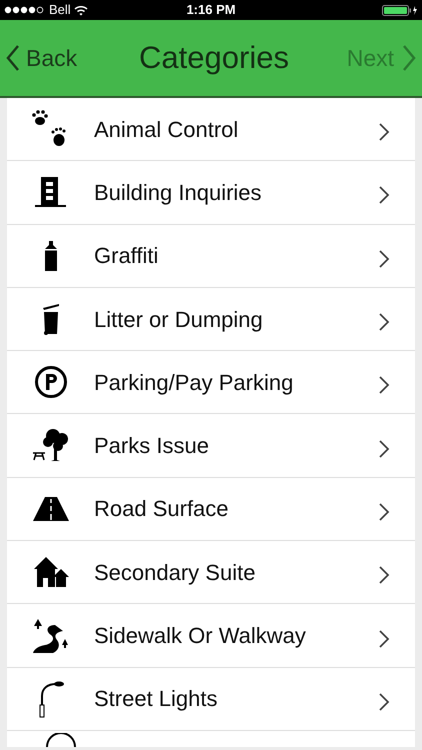  Describe the element at coordinates (179, 320) in the screenshot. I see `category-label: Litter or Dumping` at that location.